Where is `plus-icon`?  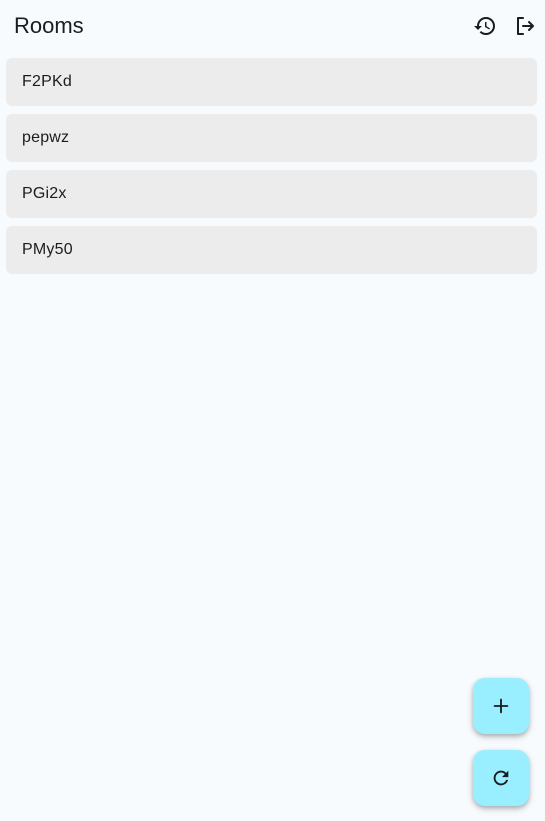
plus-icon is located at coordinates (501, 706).